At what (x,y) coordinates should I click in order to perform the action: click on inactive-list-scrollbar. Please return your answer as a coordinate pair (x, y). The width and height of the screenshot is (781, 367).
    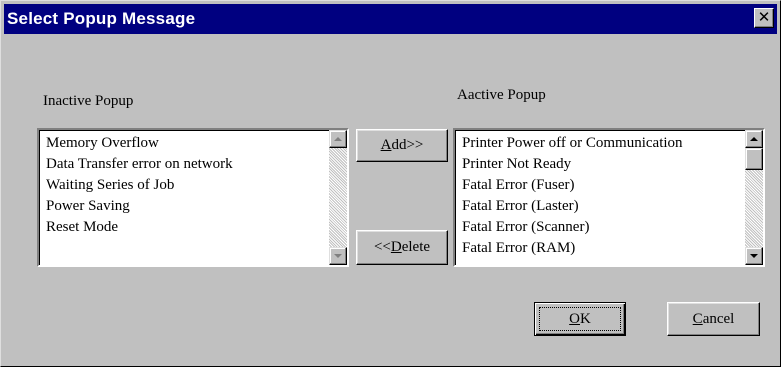
    Looking at the image, I should click on (338, 197).